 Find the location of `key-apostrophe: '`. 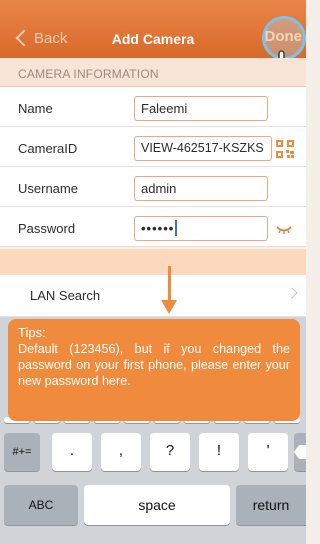

key-apostrophe: ' is located at coordinates (268, 452).